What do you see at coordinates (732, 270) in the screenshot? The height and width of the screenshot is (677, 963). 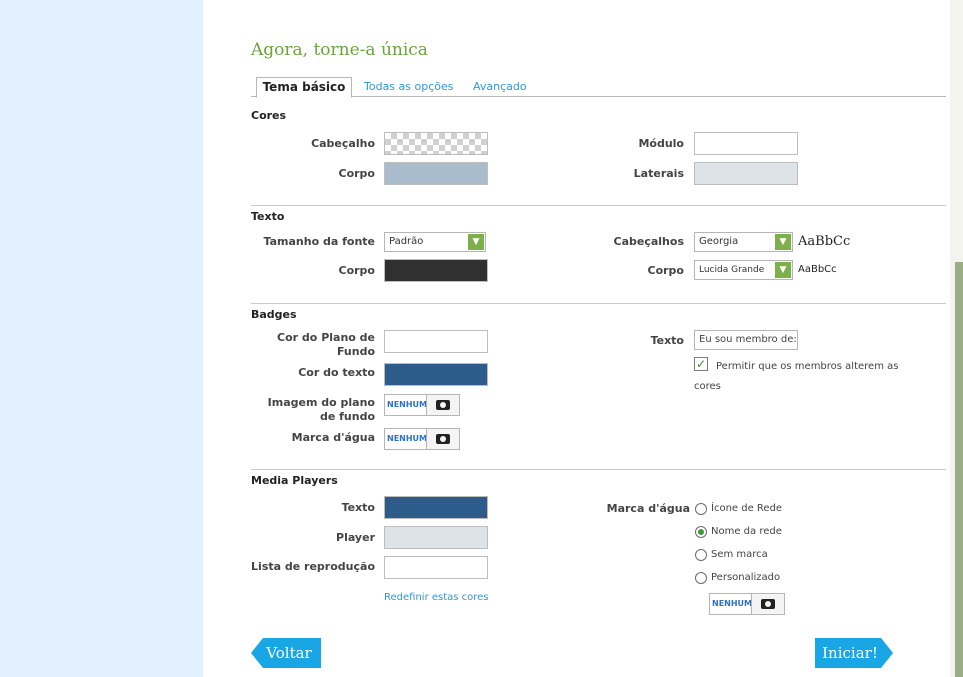 I see `body-font-value: Lucida Grande` at bounding box center [732, 270].